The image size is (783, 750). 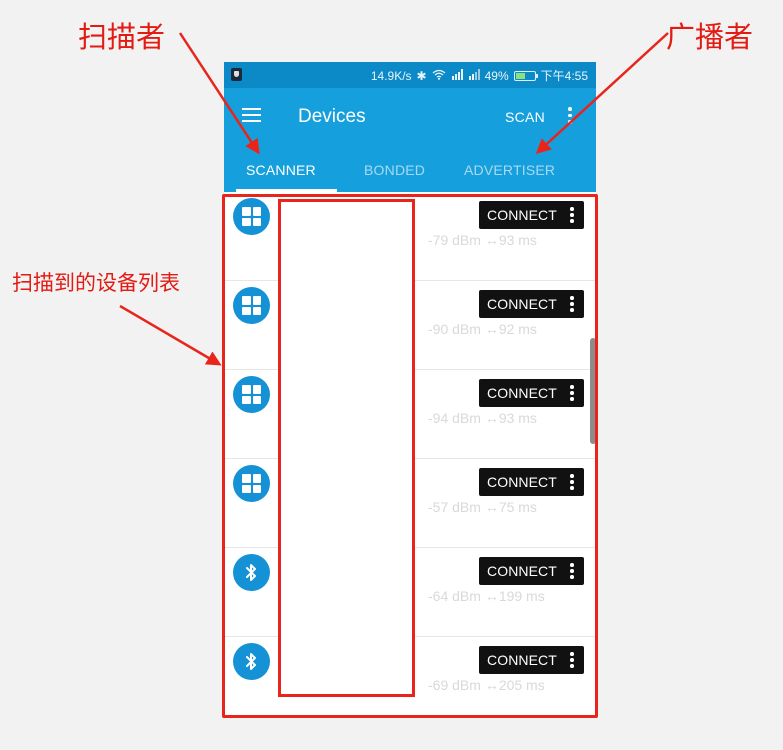 I want to click on arrow-advertiser, so click(x=602, y=93).